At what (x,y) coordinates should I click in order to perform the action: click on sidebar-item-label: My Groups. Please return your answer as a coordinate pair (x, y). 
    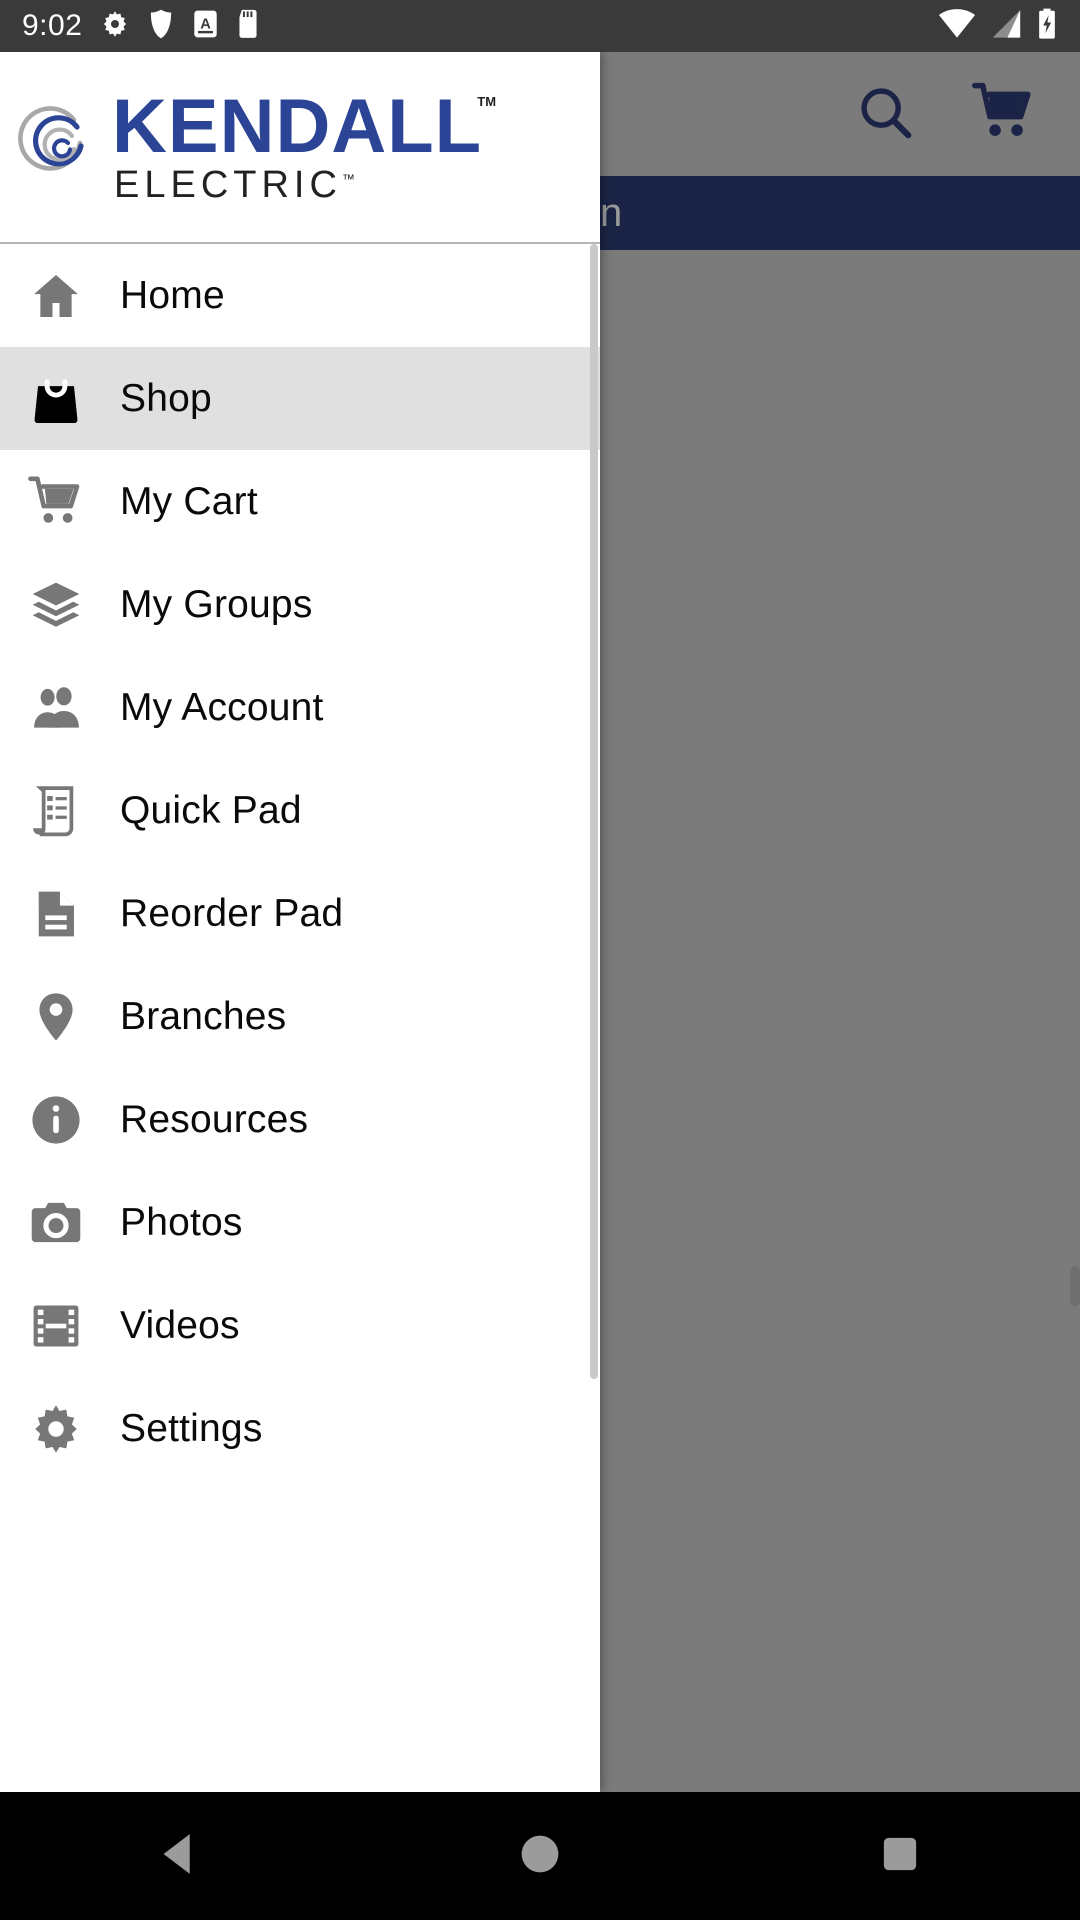
    Looking at the image, I should click on (216, 604).